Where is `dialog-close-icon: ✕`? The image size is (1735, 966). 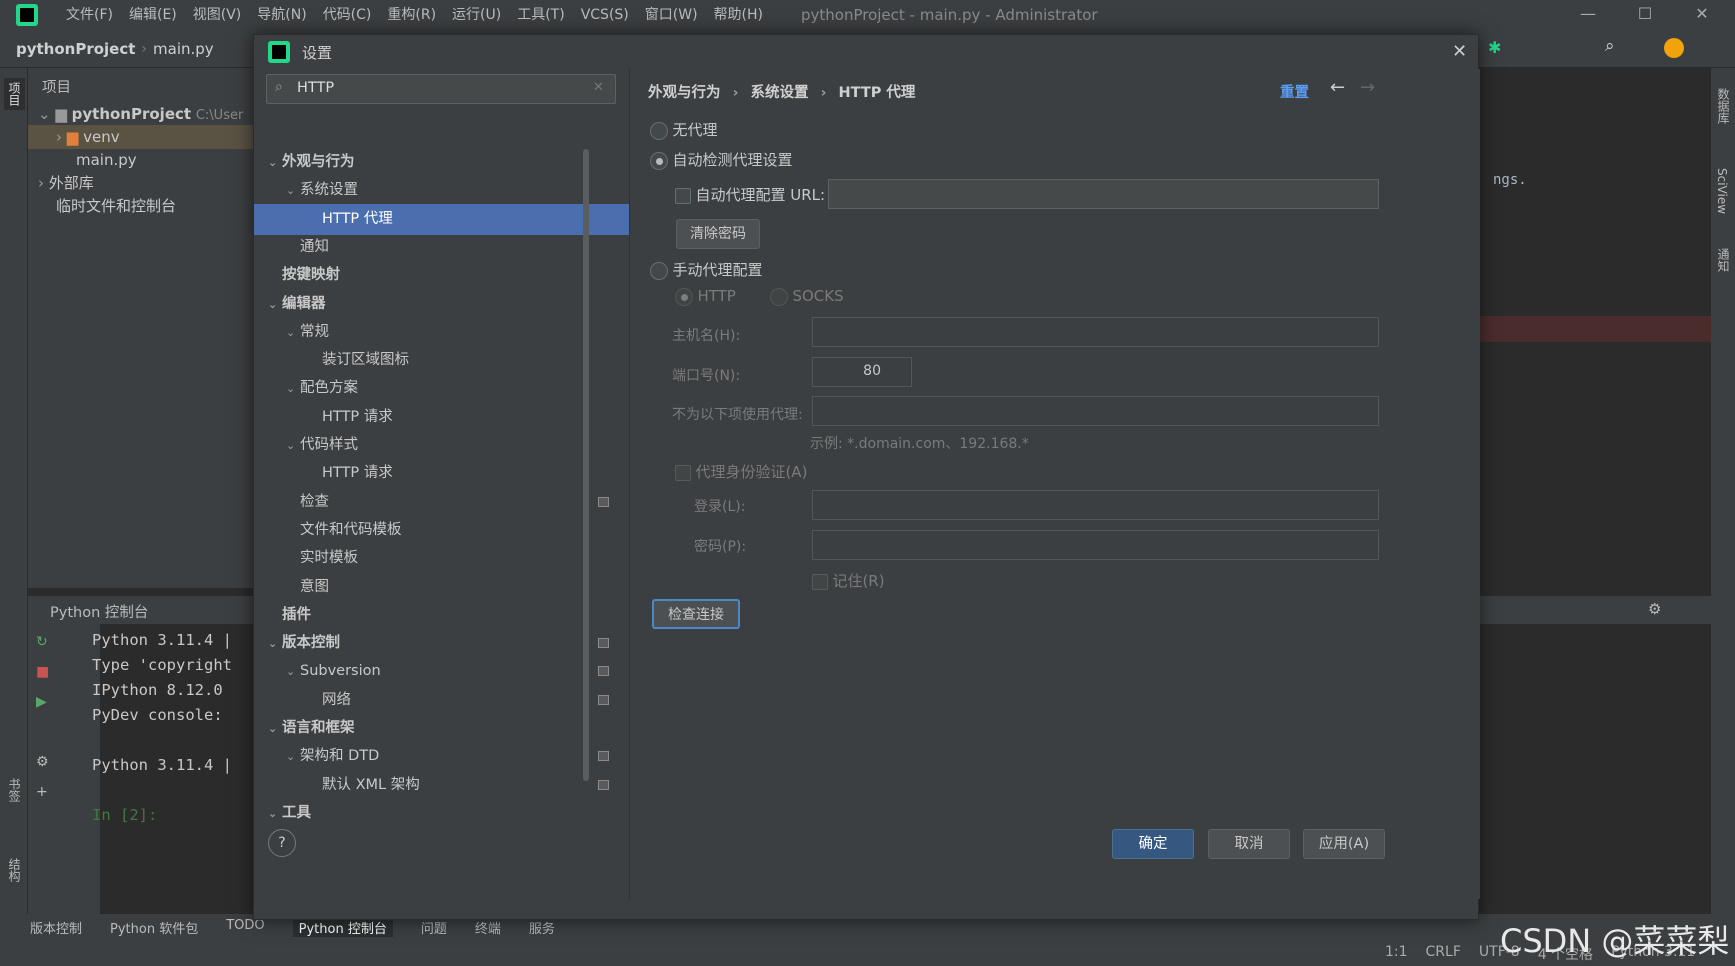
dialog-close-icon: ✕ is located at coordinates (1459, 51).